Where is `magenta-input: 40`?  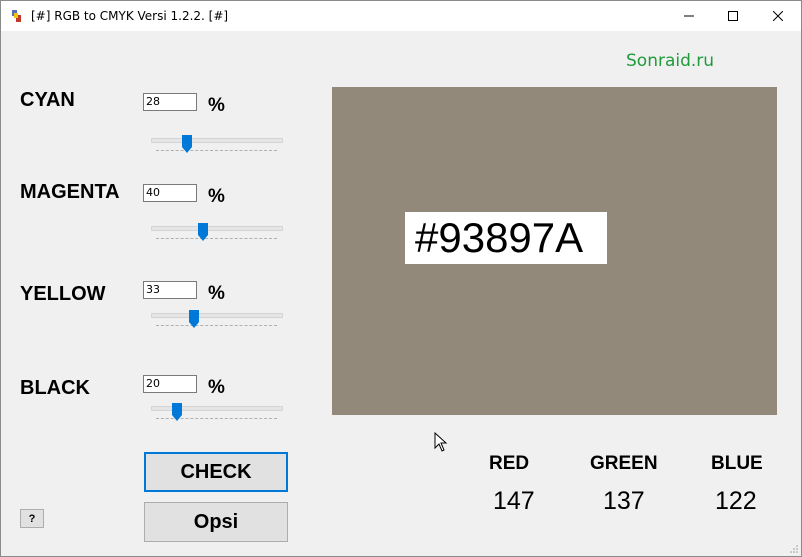 magenta-input: 40 is located at coordinates (170, 193).